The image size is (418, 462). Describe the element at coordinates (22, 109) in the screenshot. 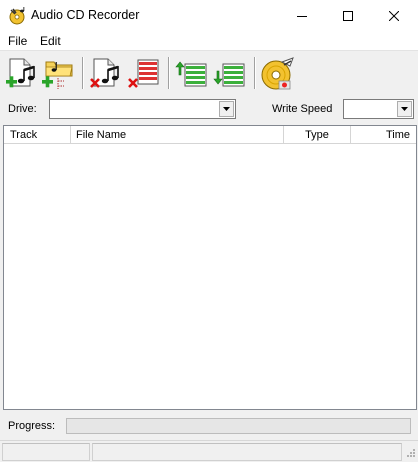

I see `drive-label: Drive:` at that location.